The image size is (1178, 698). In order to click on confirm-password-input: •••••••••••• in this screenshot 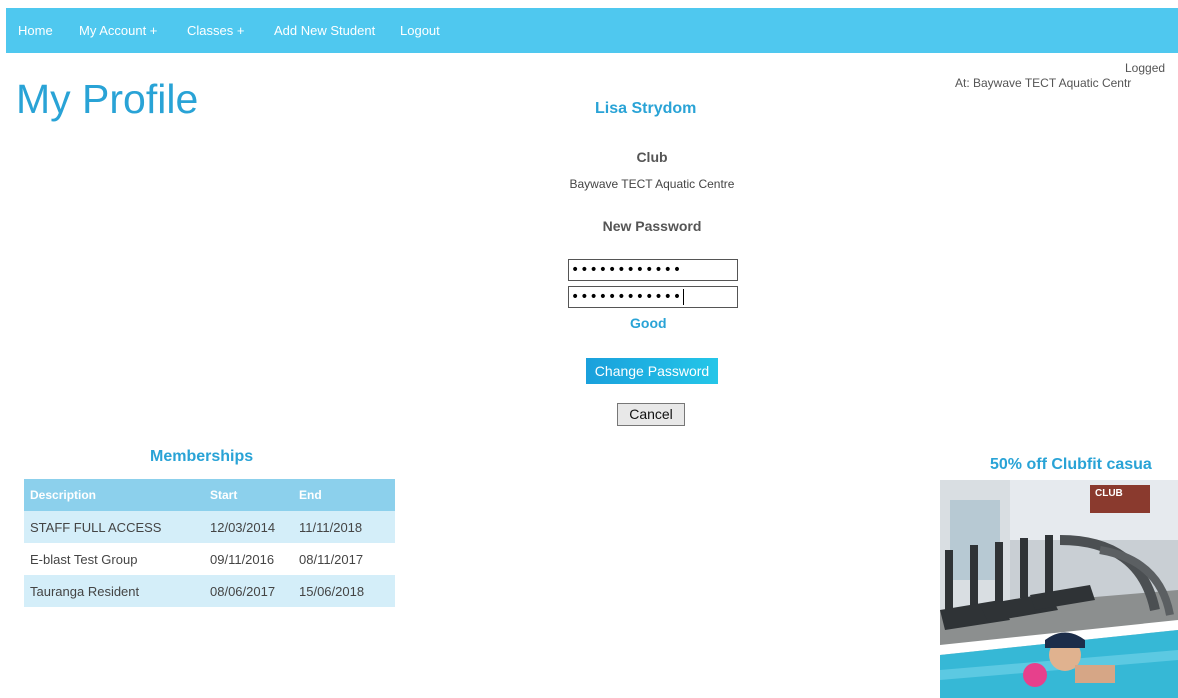, I will do `click(653, 297)`.